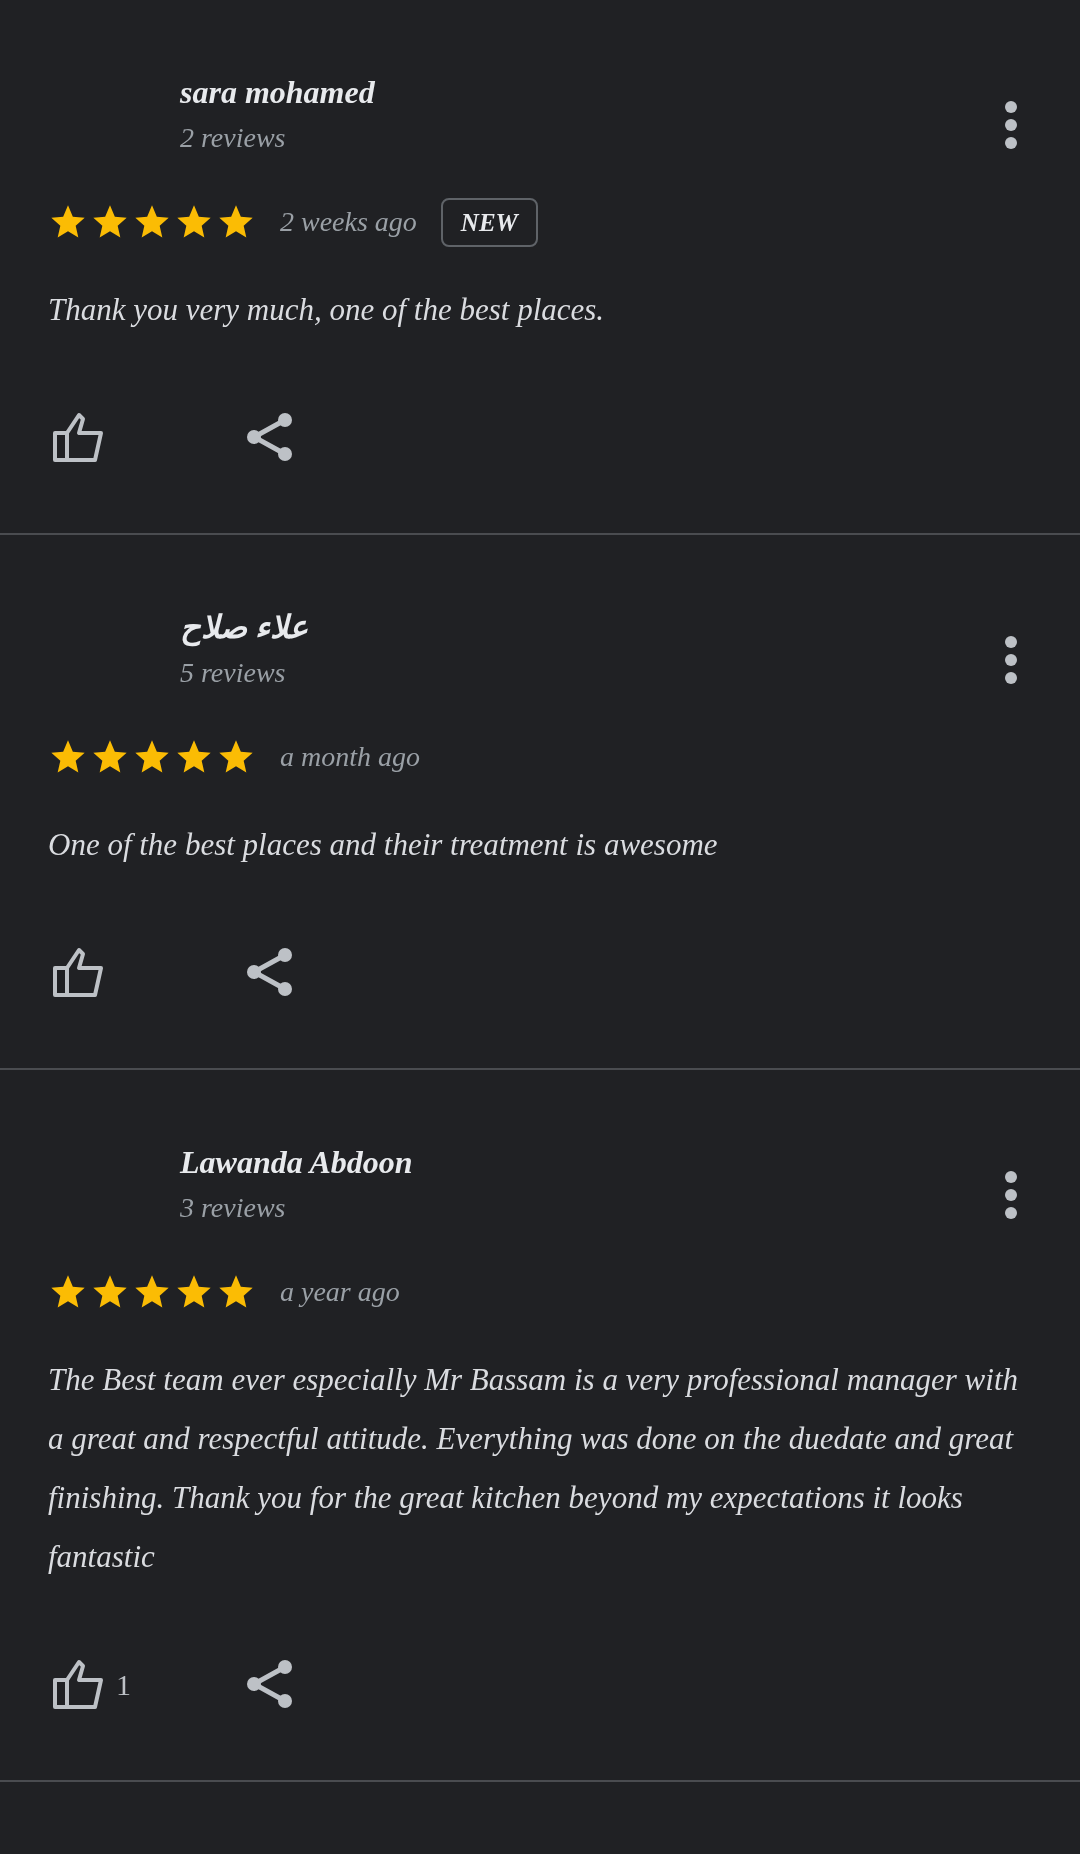 This screenshot has width=1080, height=1854. I want to click on review-count: 2 reviews, so click(233, 138).